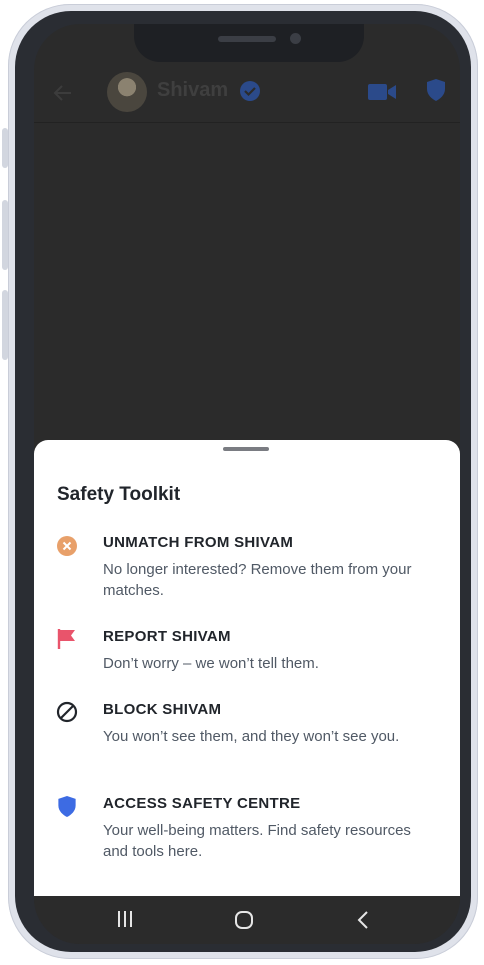 The height and width of the screenshot is (965, 484). Describe the element at coordinates (119, 494) in the screenshot. I see `sheet-title: Safety Toolkit` at that location.